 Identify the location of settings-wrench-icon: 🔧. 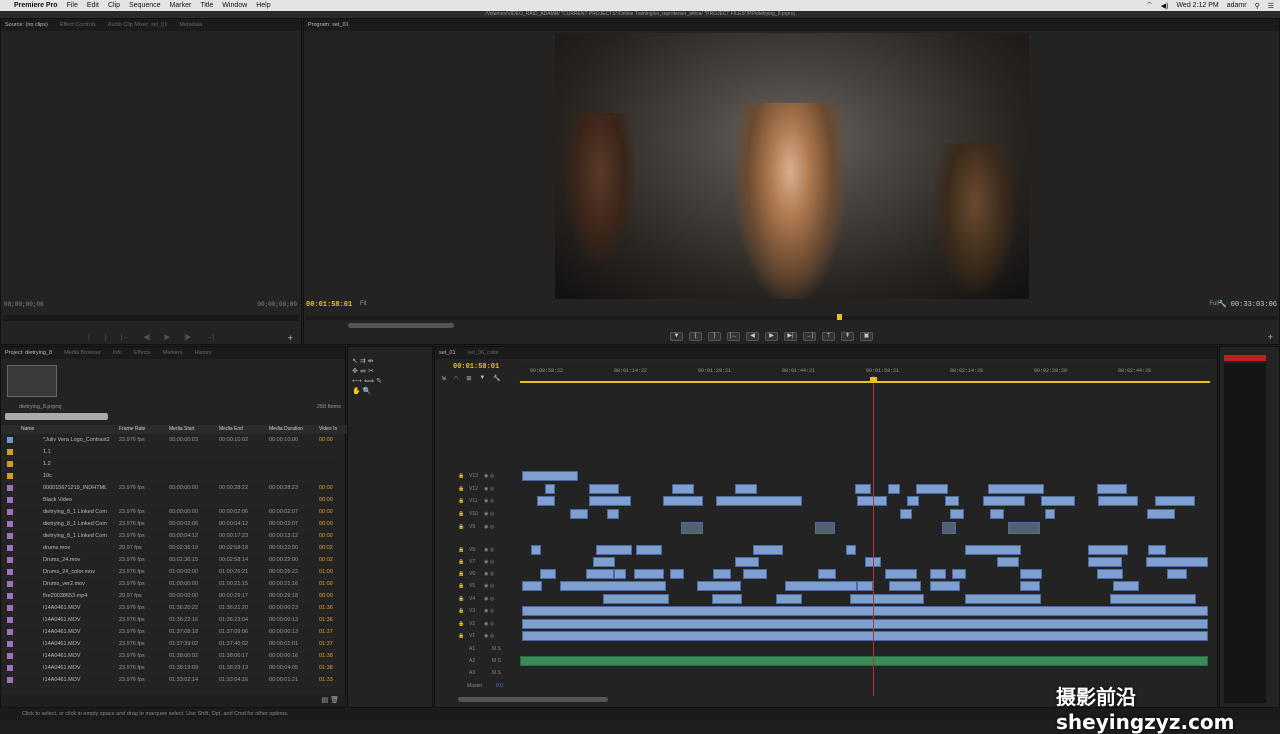
(1222, 304).